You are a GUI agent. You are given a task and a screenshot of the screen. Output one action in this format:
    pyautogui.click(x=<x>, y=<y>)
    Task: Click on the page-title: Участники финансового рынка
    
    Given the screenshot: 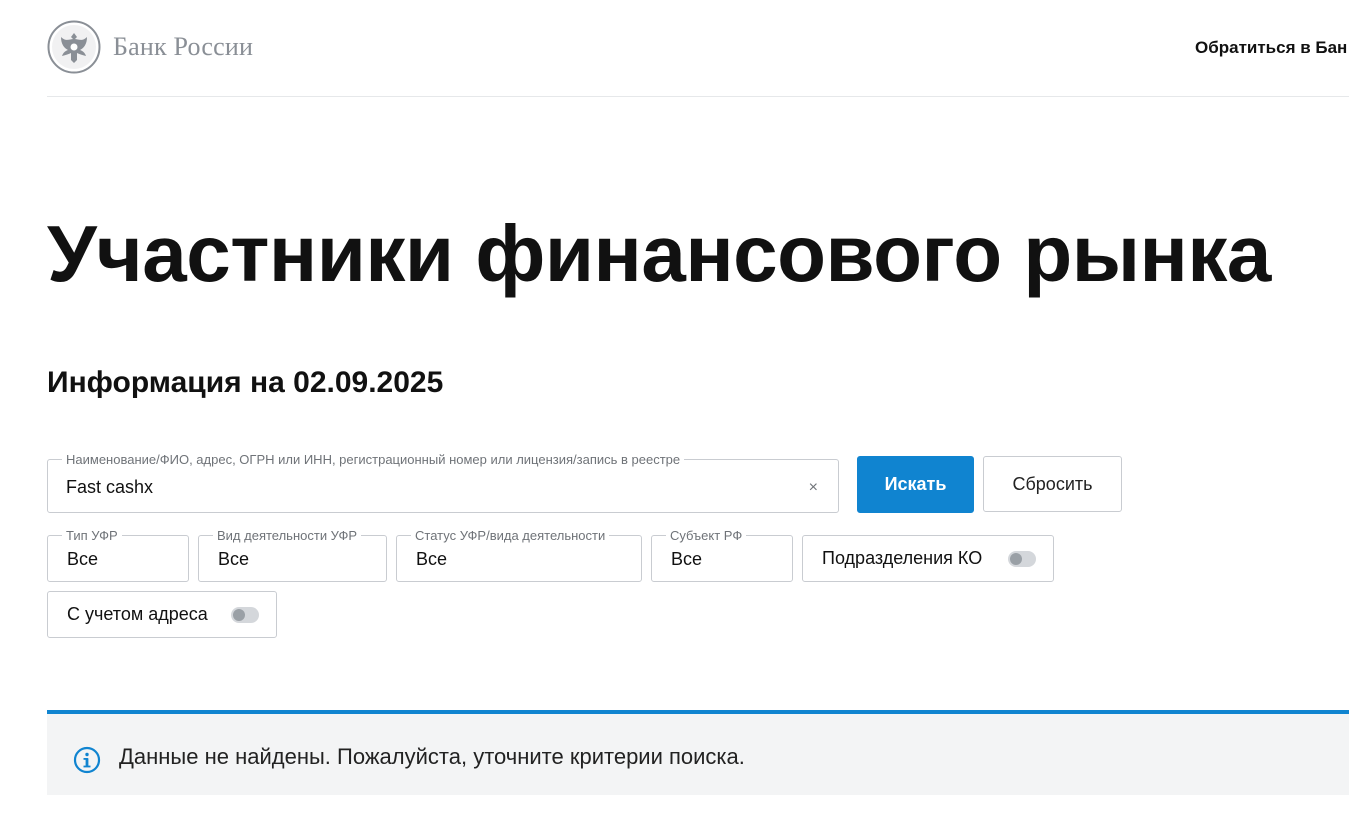 What is the action you would take?
    pyautogui.click(x=659, y=253)
    